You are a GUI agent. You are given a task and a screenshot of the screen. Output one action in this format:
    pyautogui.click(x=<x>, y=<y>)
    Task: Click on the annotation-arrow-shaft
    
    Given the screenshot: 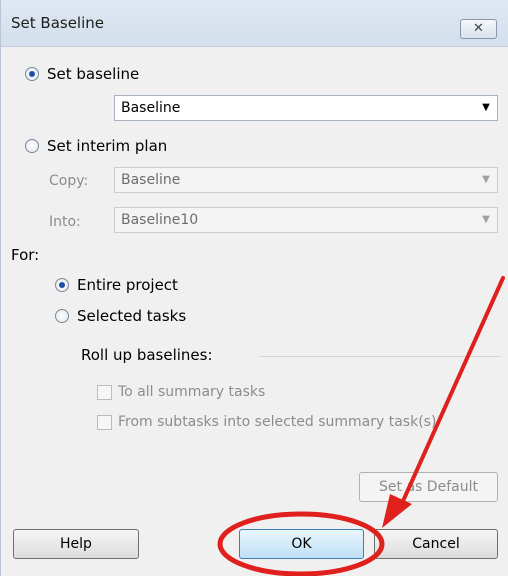 What is the action you would take?
    pyautogui.click(x=451, y=394)
    